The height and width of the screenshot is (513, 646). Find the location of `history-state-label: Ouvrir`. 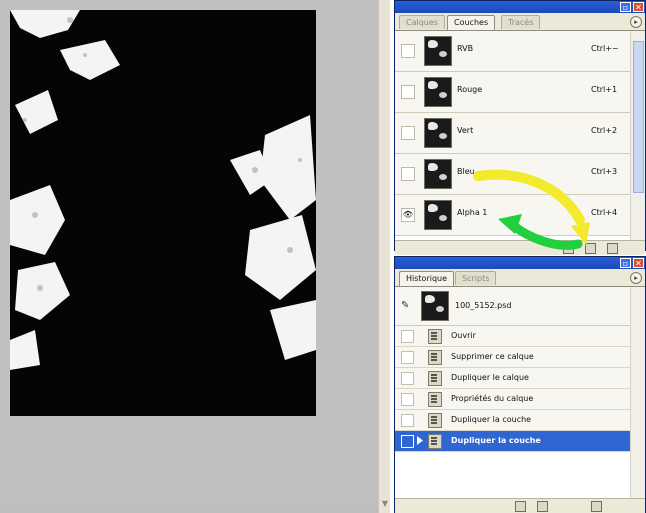

history-state-label: Ouvrir is located at coordinates (463, 335).